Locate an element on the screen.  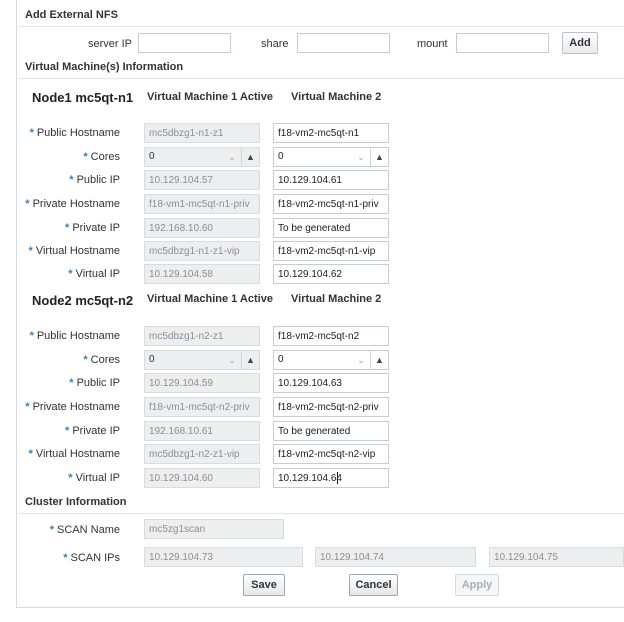
node1-vm2-cores-spinner: 0 ⌄ ▲ is located at coordinates (331, 157).